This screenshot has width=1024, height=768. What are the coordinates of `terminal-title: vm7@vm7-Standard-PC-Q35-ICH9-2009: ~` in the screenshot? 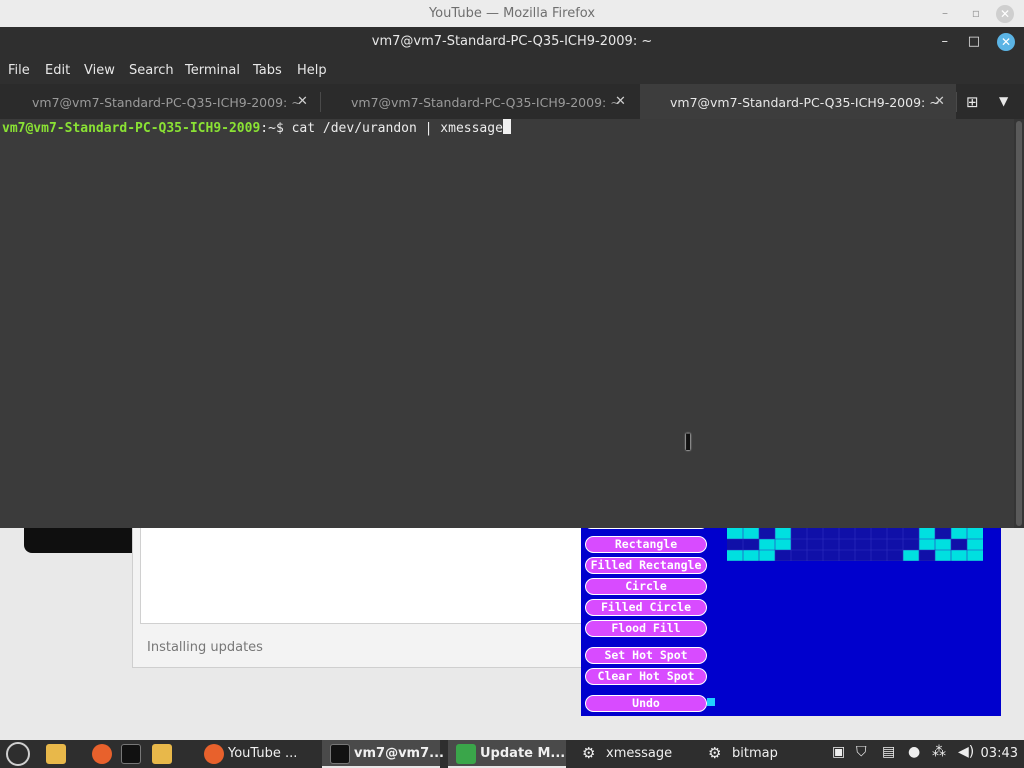 It's located at (512, 41).